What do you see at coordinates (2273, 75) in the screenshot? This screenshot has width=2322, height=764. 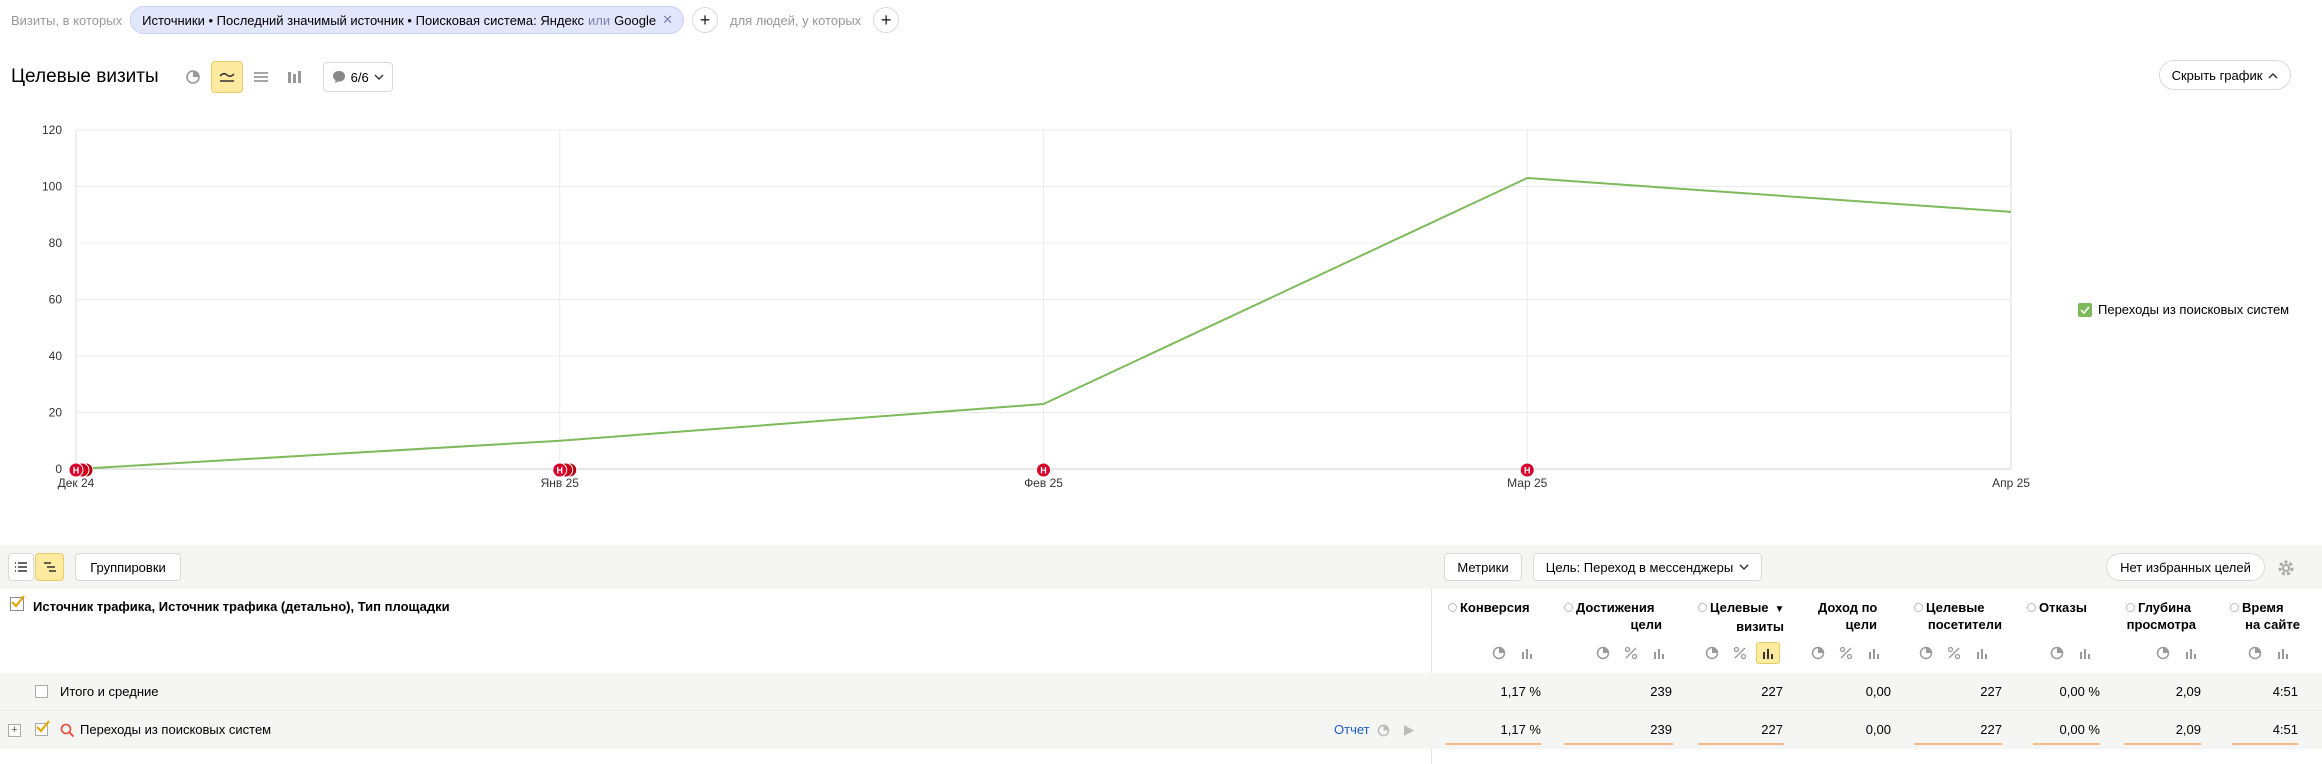 I see `chevron-up-icon` at bounding box center [2273, 75].